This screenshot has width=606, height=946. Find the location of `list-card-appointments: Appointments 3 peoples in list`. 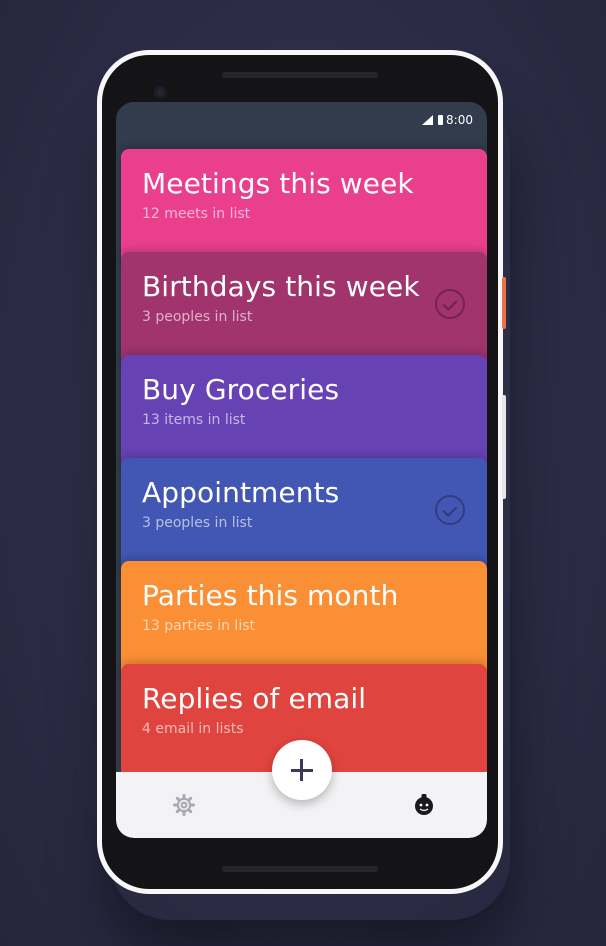

list-card-appointments: Appointments 3 peoples in list is located at coordinates (304, 518).